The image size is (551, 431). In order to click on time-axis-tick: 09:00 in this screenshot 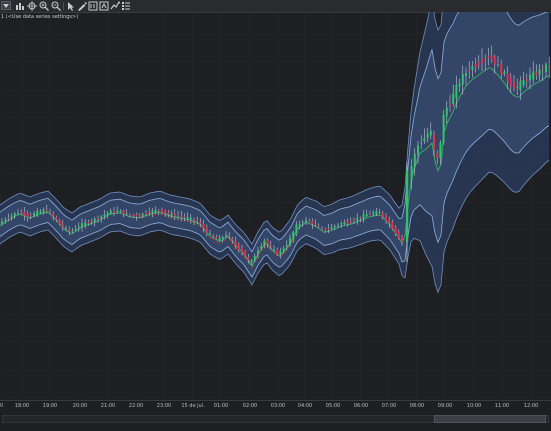, I will do `click(445, 406)`.